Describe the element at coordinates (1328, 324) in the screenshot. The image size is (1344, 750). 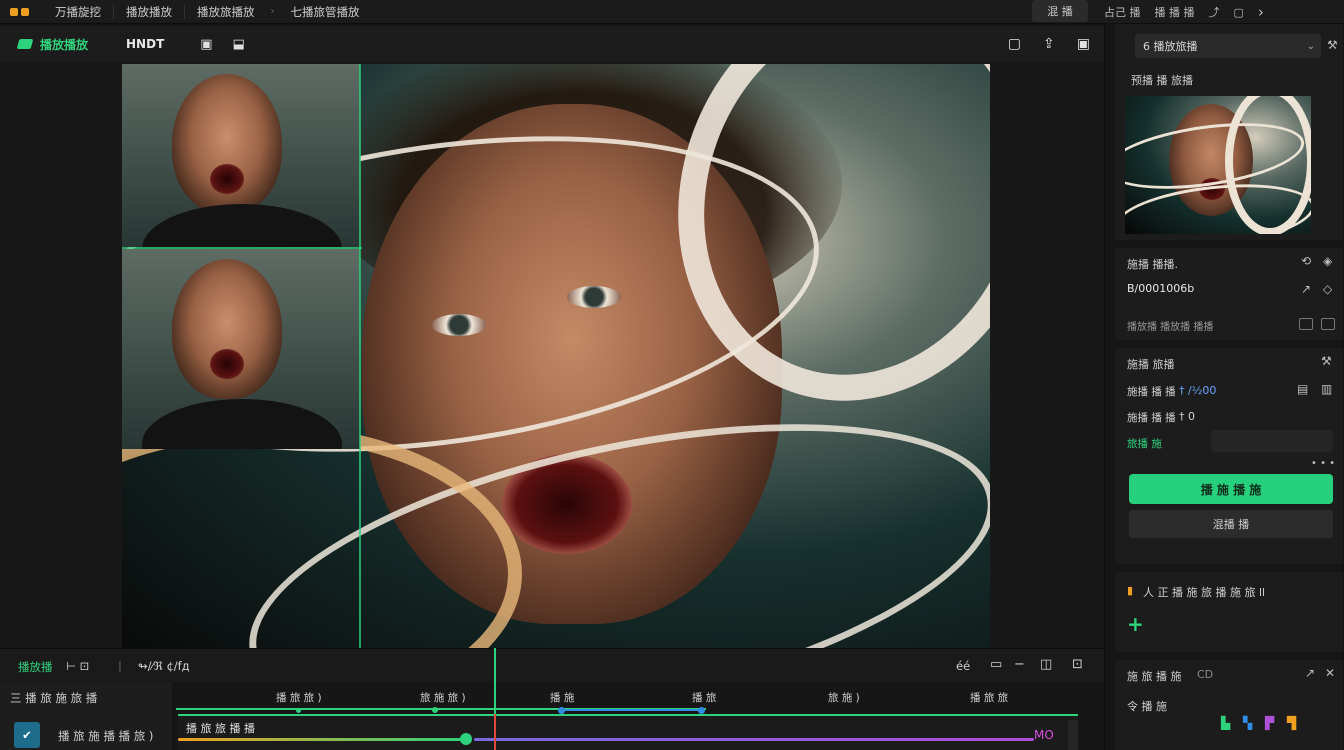
I see `collapse-icon` at that location.